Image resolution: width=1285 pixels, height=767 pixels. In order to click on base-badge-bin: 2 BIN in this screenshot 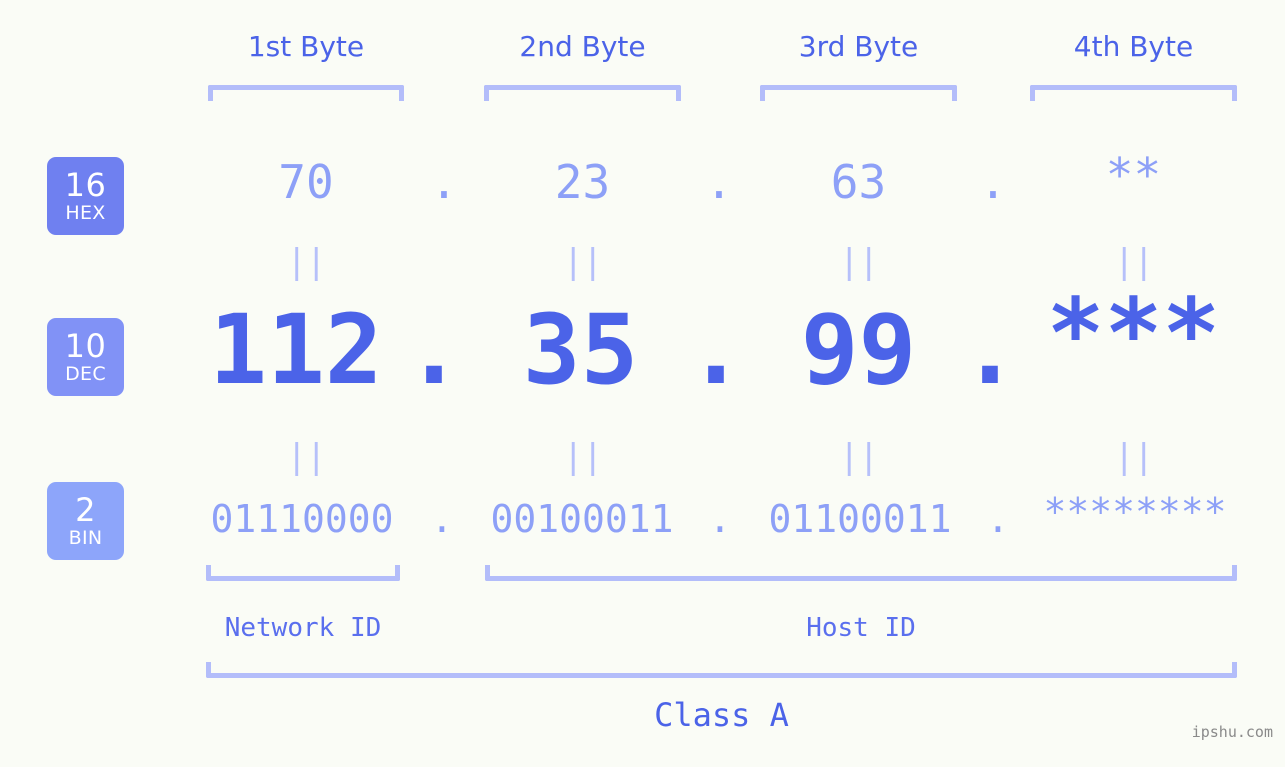, I will do `click(85, 521)`.